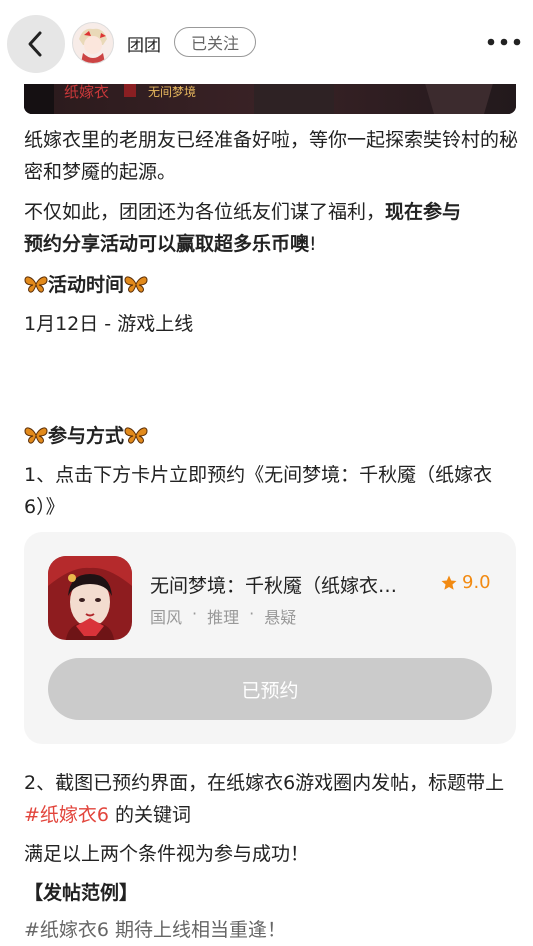  I want to click on activity-time-heading: 活动时间, so click(271, 285).